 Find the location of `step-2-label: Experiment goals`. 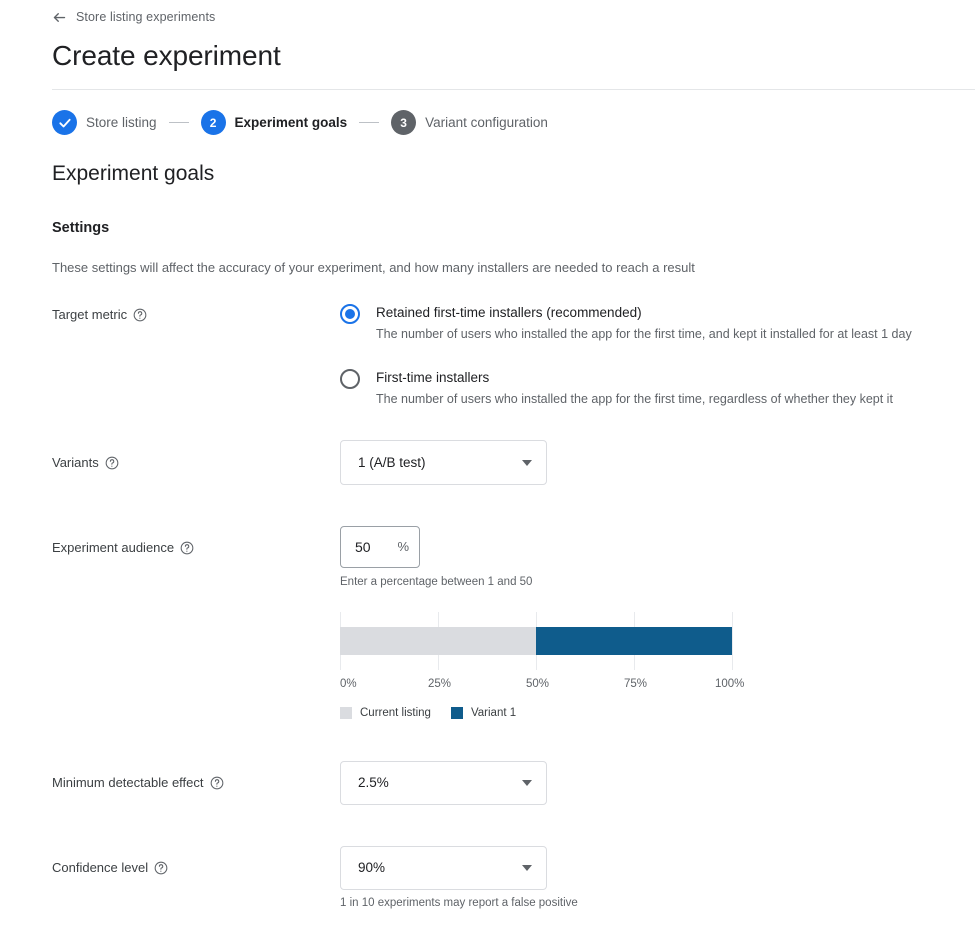

step-2-label: Experiment goals is located at coordinates (291, 122).